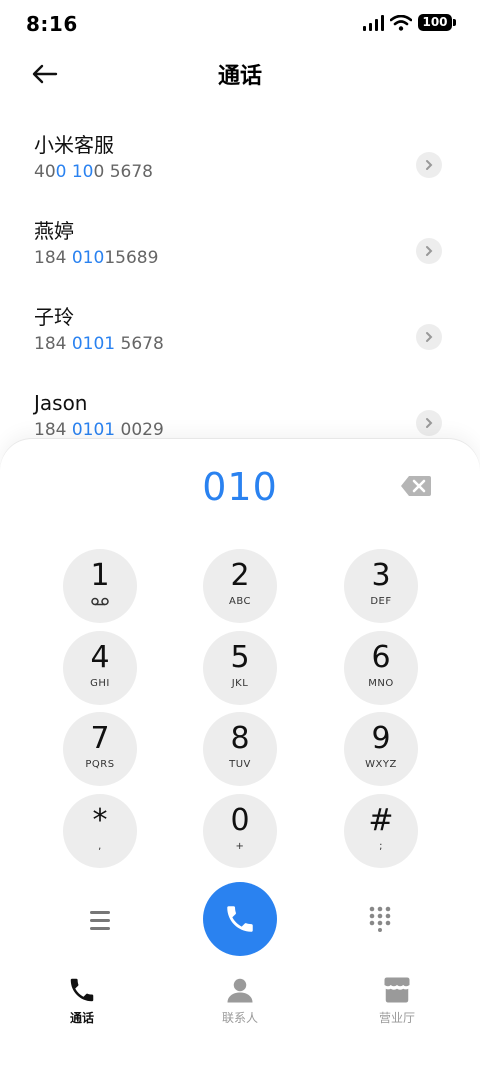 This screenshot has width=480, height=1066. What do you see at coordinates (381, 749) in the screenshot?
I see `key-9: 9 WXYZ` at bounding box center [381, 749].